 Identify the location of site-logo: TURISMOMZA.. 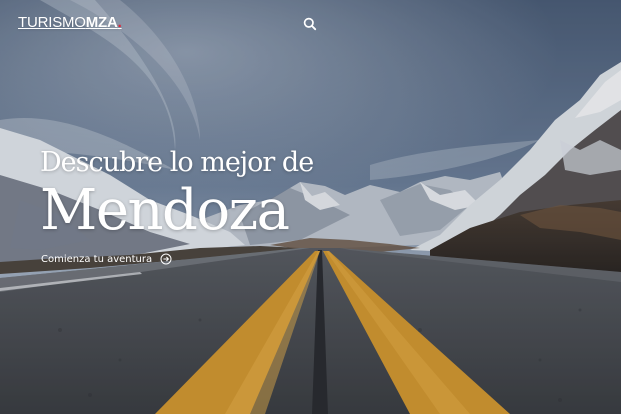
(70, 23).